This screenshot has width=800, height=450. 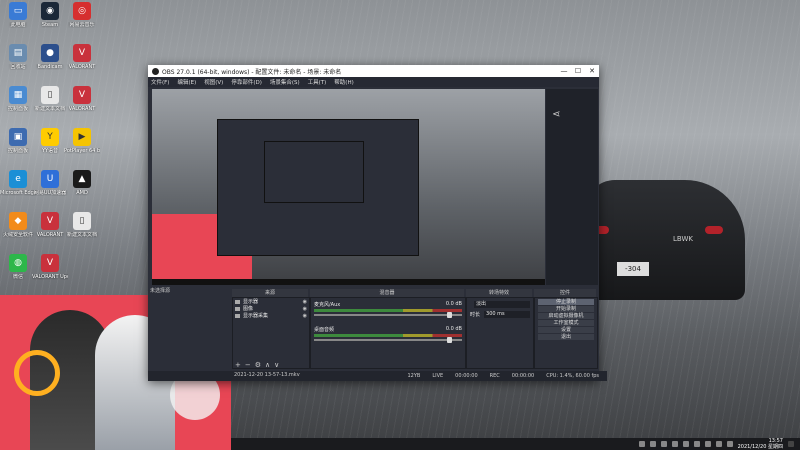 What do you see at coordinates (18, 137) in the screenshot?
I see `app-icon: ▣` at bounding box center [18, 137].